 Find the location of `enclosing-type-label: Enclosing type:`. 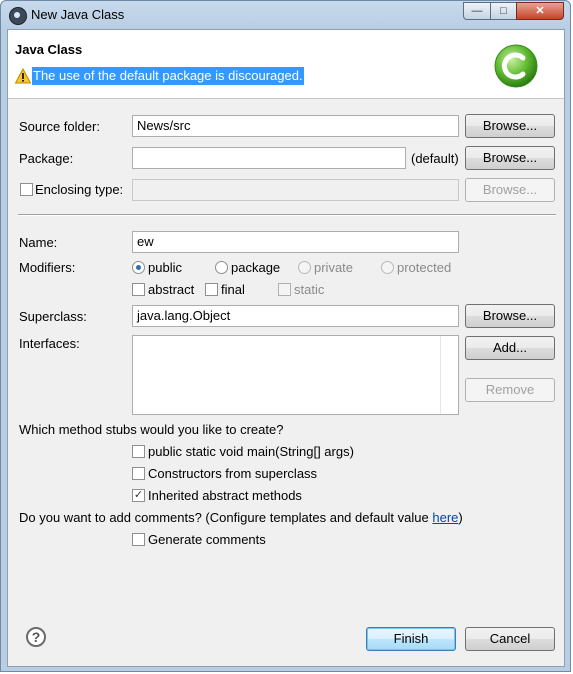

enclosing-type-label: Enclosing type: is located at coordinates (79, 189).